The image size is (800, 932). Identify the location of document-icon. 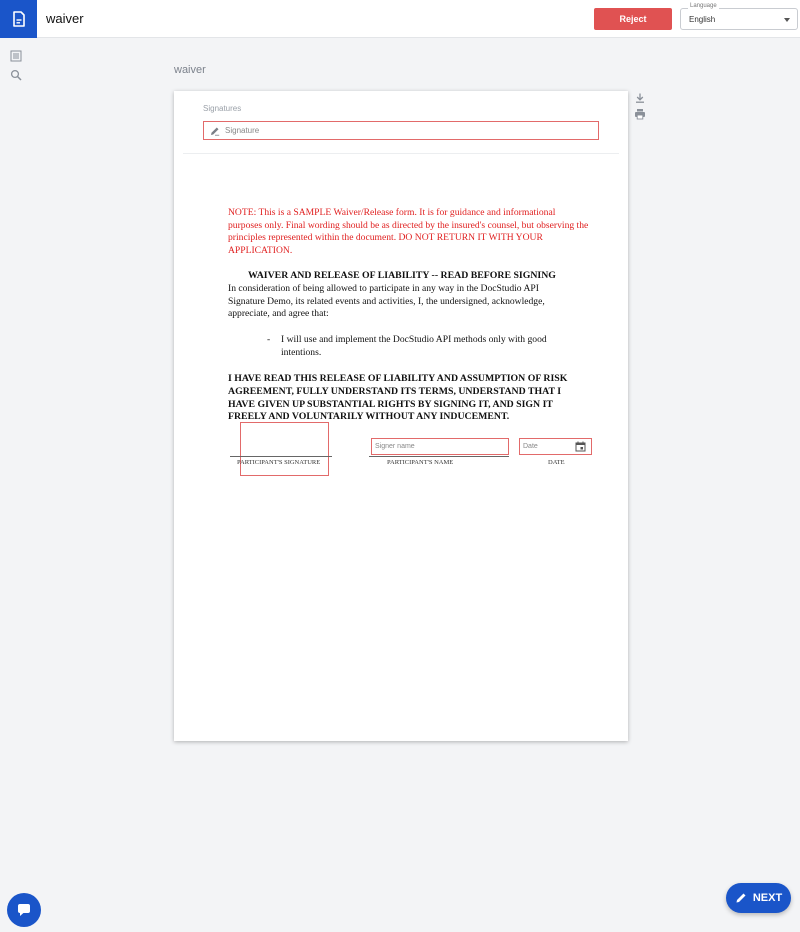
(18, 19).